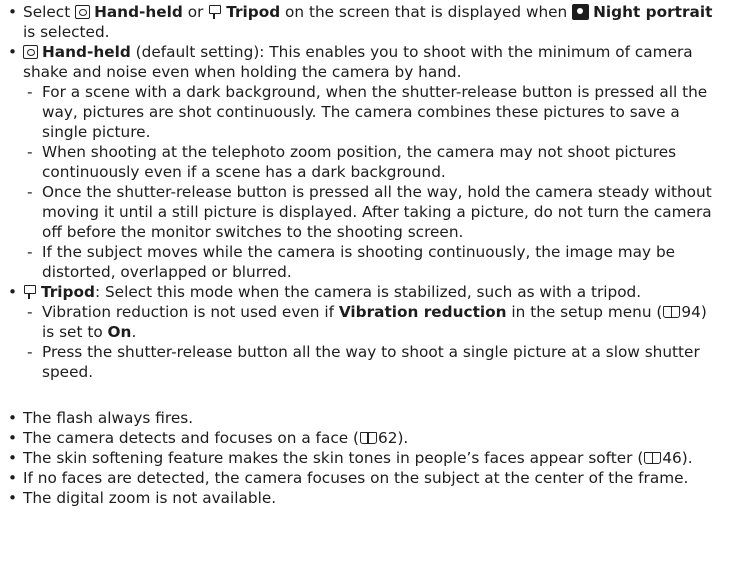  Describe the element at coordinates (134, 332) in the screenshot. I see `sub-text-6: .` at that location.